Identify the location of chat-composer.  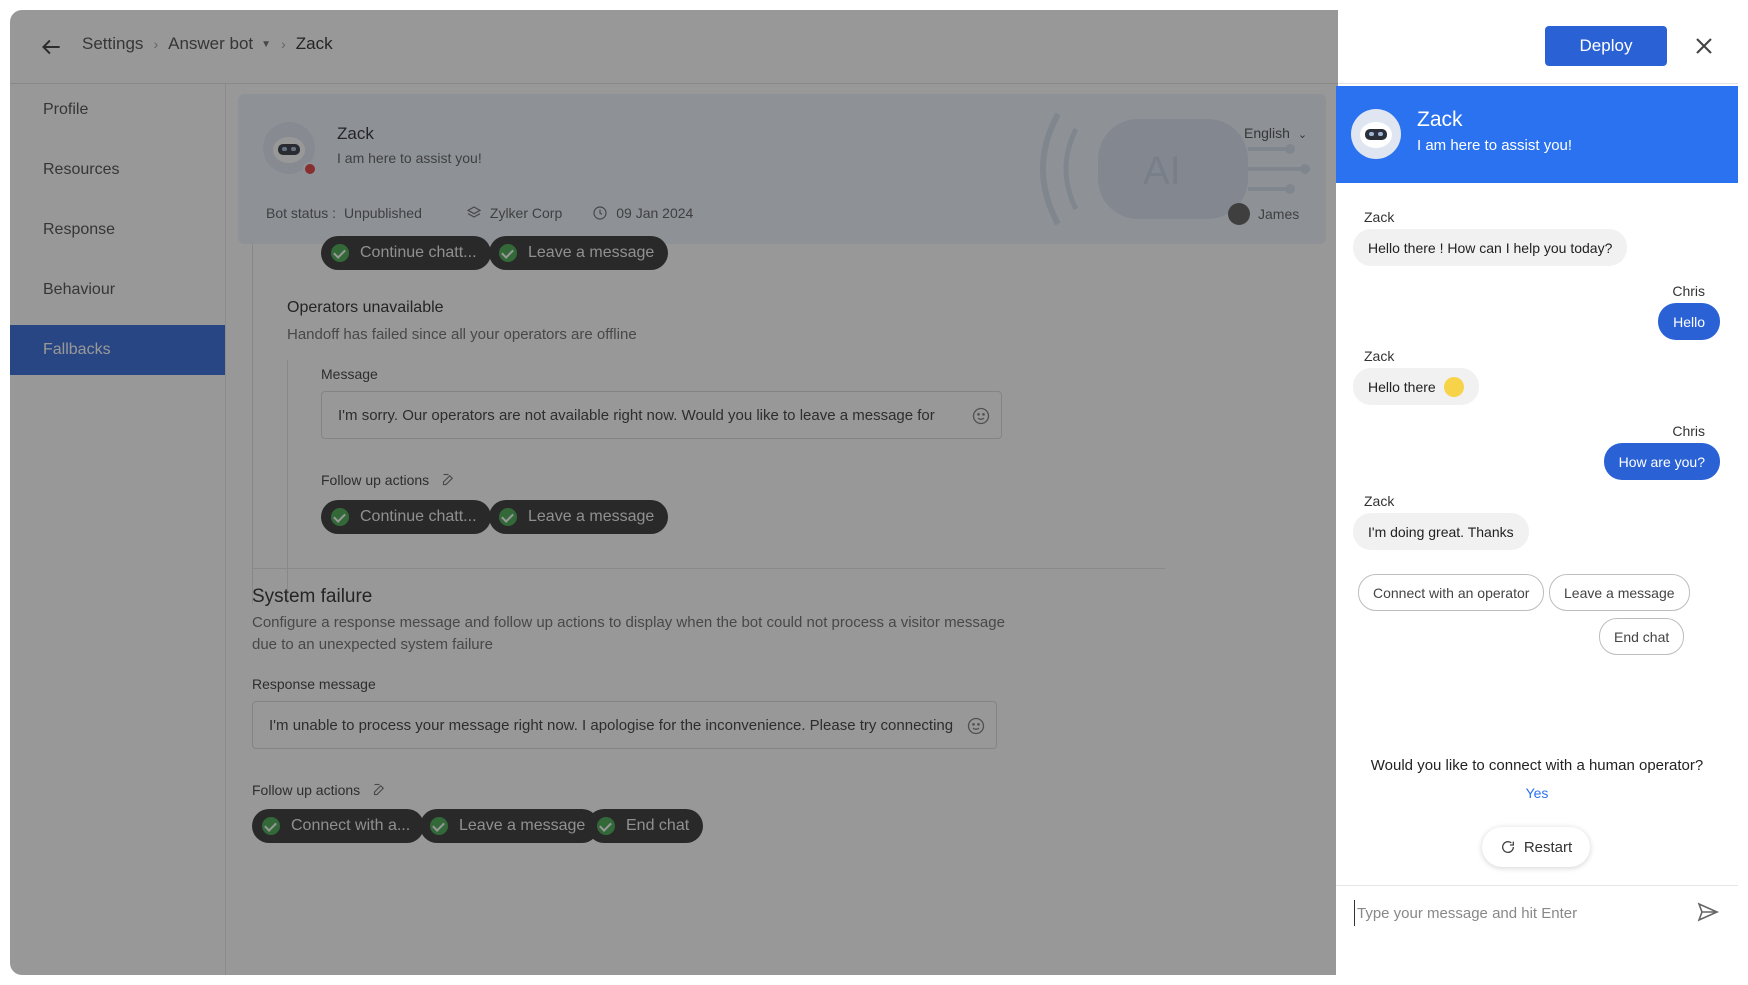
(1537, 930).